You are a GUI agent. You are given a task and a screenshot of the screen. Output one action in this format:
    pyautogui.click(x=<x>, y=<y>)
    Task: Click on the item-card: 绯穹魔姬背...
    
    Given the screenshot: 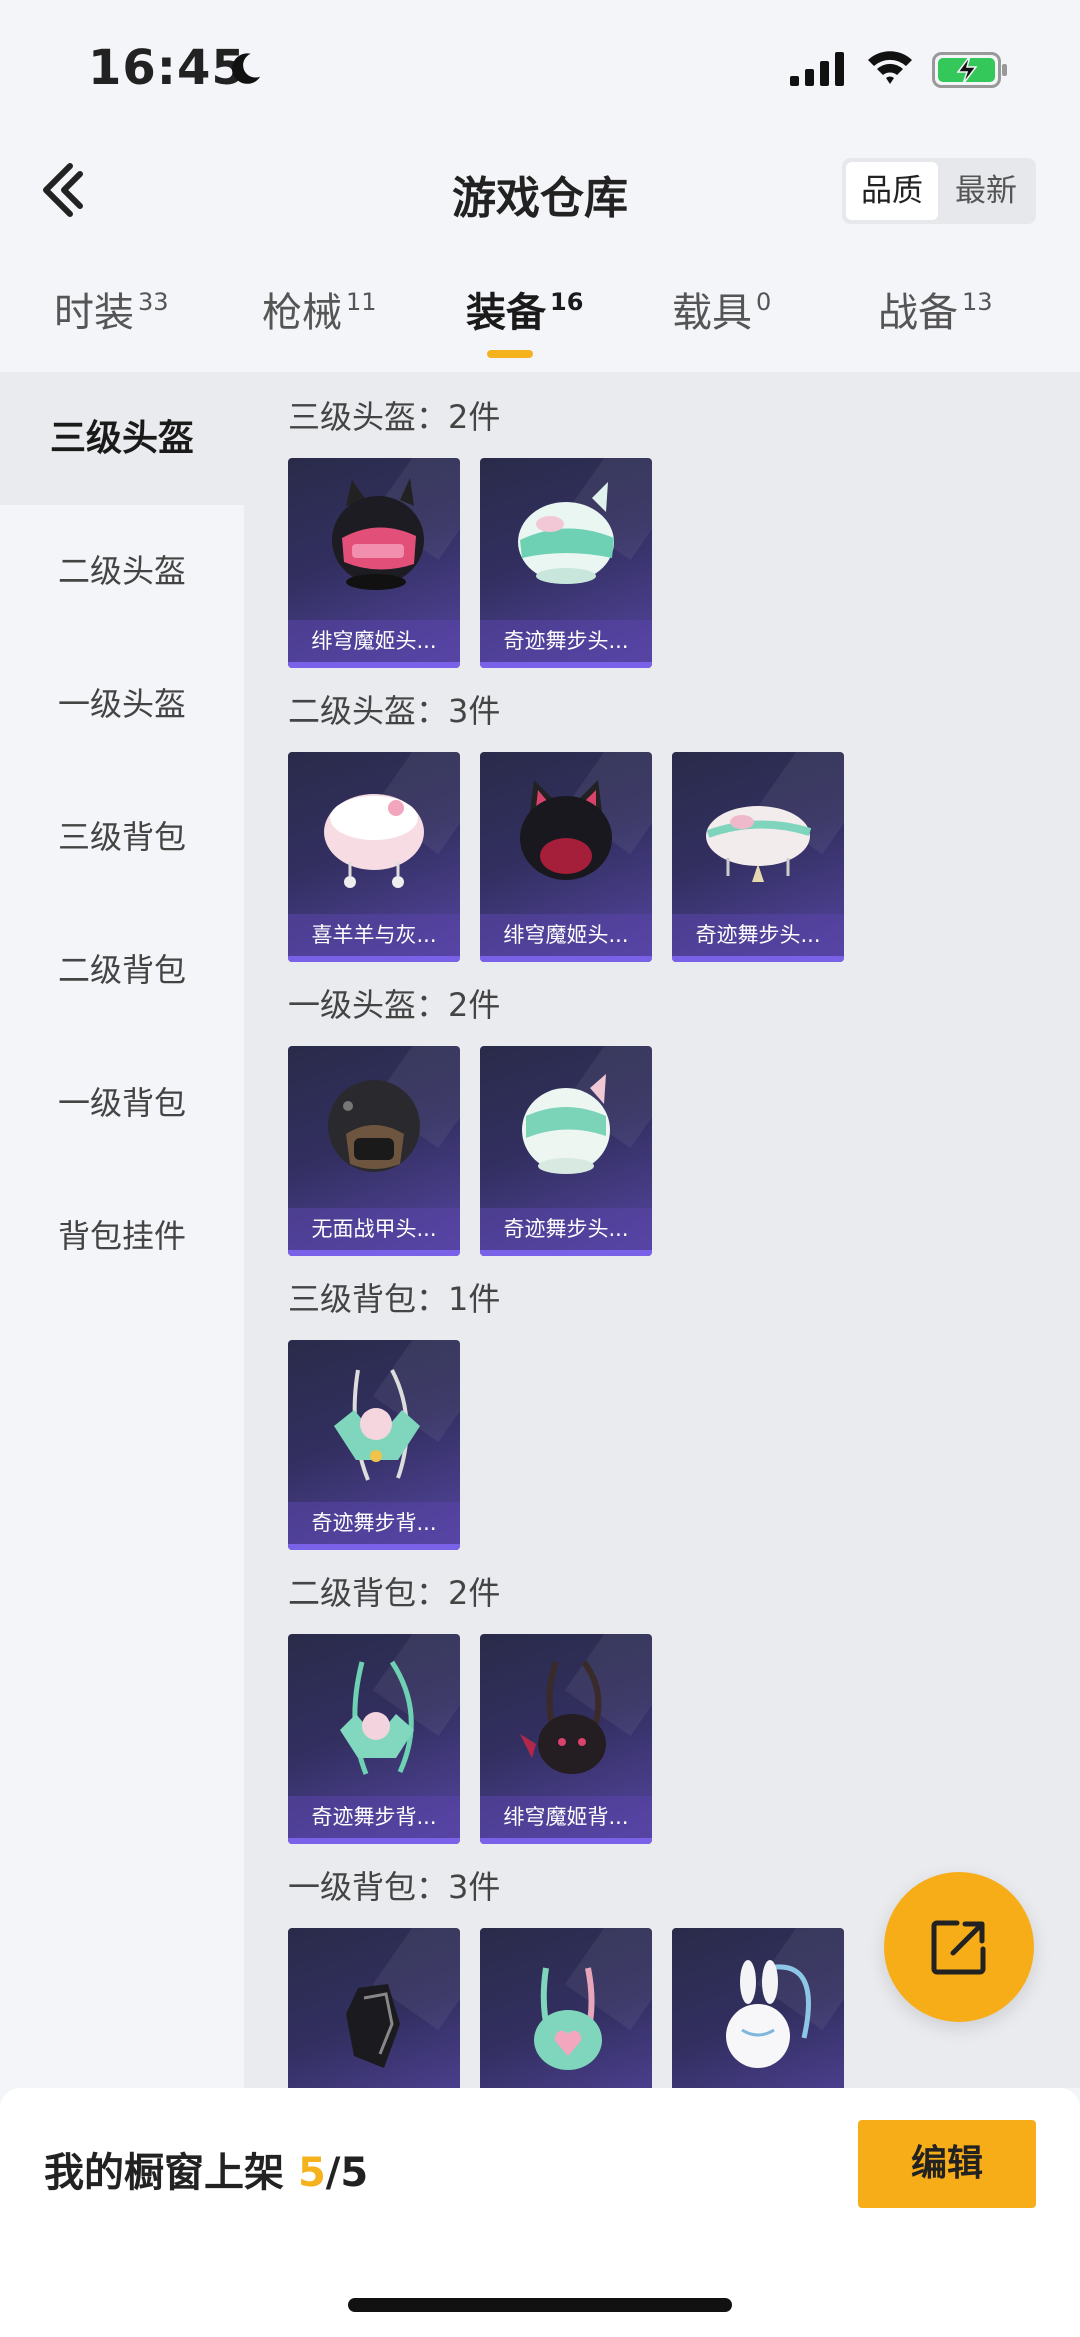 What is the action you would take?
    pyautogui.click(x=566, y=1739)
    